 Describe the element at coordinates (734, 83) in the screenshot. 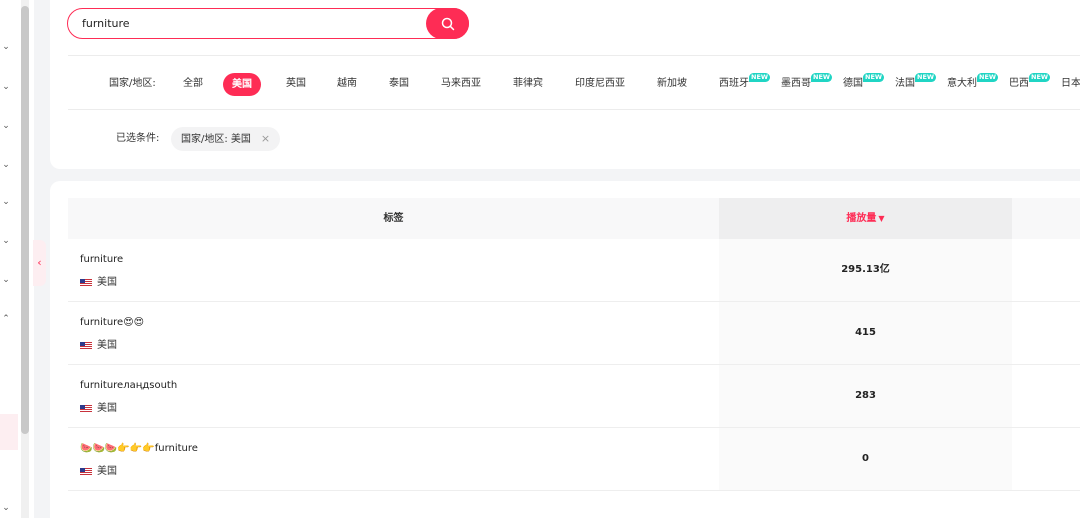

I see `region-option-label: 西班牙` at that location.